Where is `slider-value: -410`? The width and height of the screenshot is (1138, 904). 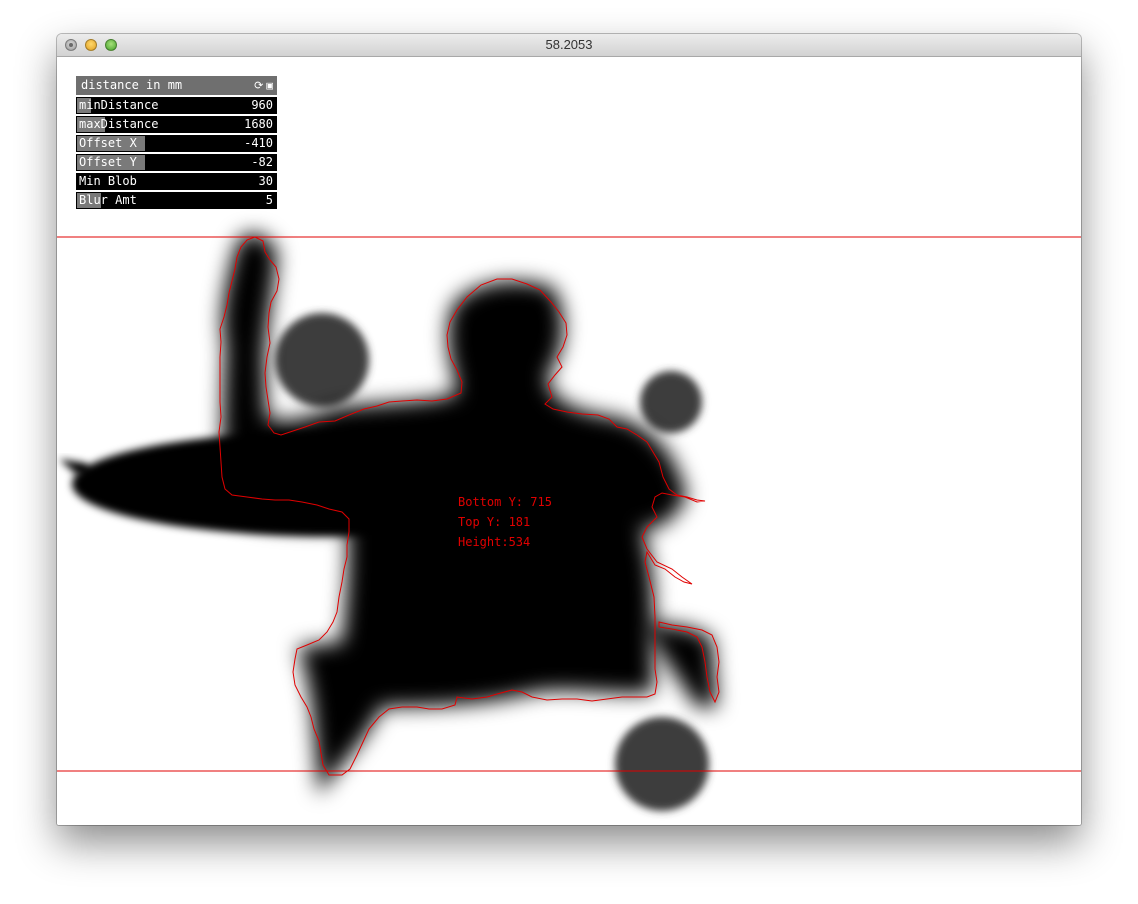
slider-value: -410 is located at coordinates (258, 143).